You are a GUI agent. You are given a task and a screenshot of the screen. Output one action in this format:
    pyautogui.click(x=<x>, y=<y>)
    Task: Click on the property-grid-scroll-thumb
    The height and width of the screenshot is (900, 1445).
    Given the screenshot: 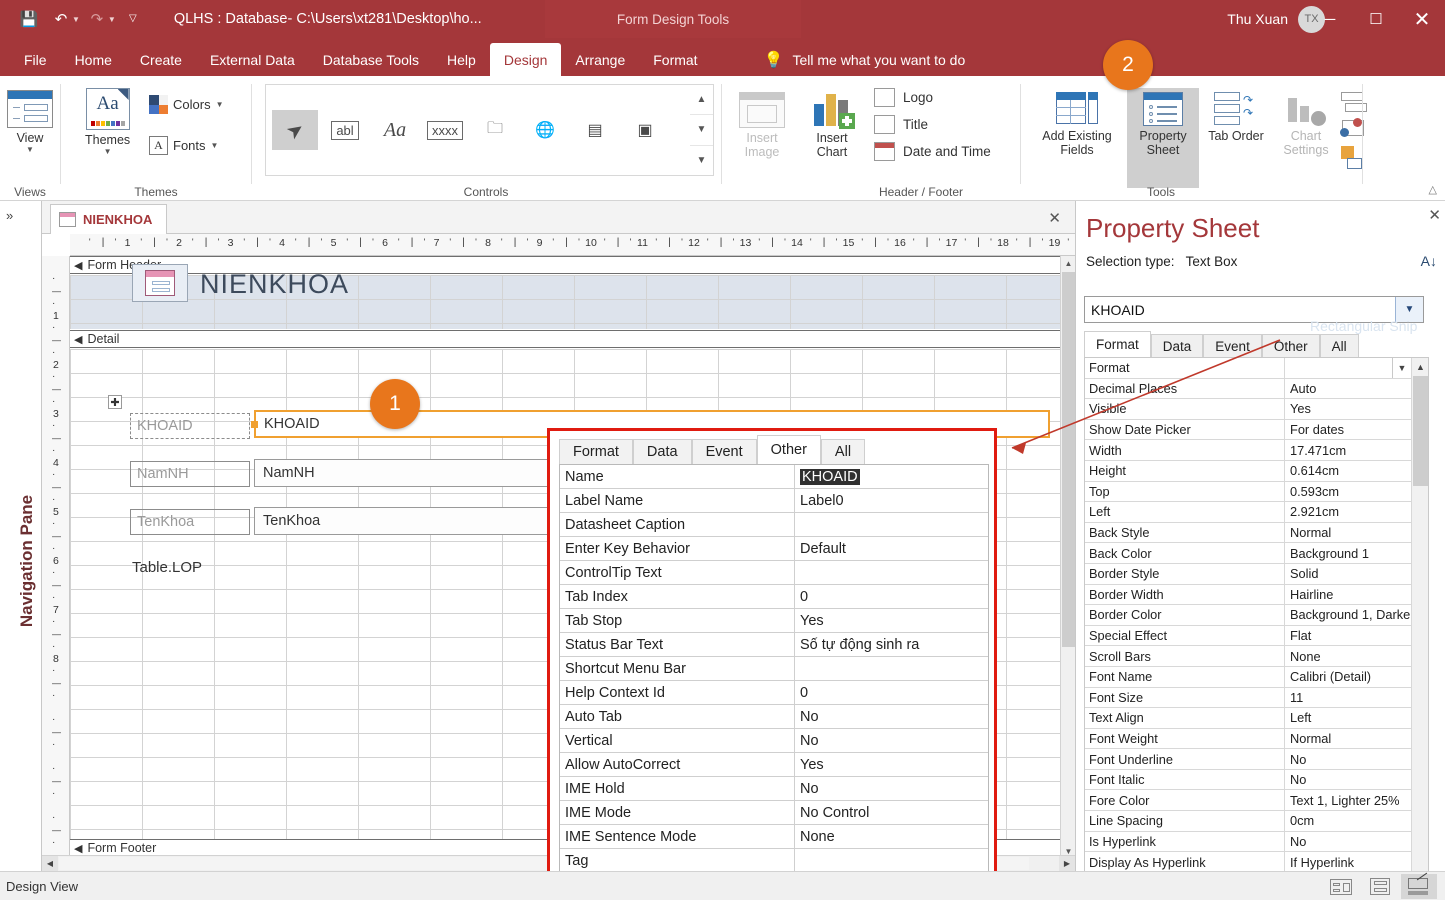 What is the action you would take?
    pyautogui.click(x=1420, y=431)
    